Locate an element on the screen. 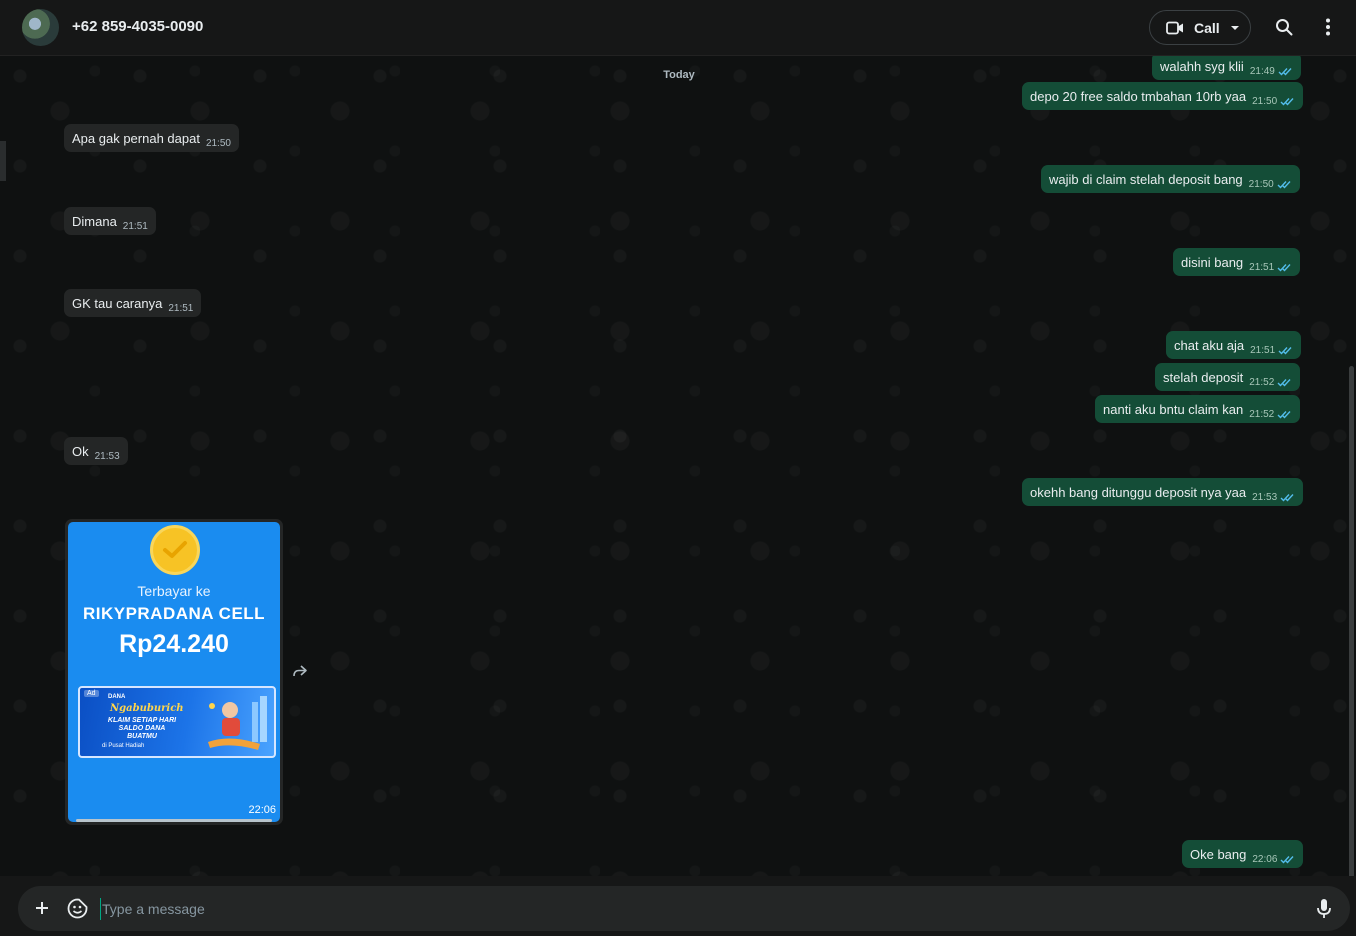 The height and width of the screenshot is (936, 1356). merchant-name: RIKYPRADANA CELL is located at coordinates (174, 613).